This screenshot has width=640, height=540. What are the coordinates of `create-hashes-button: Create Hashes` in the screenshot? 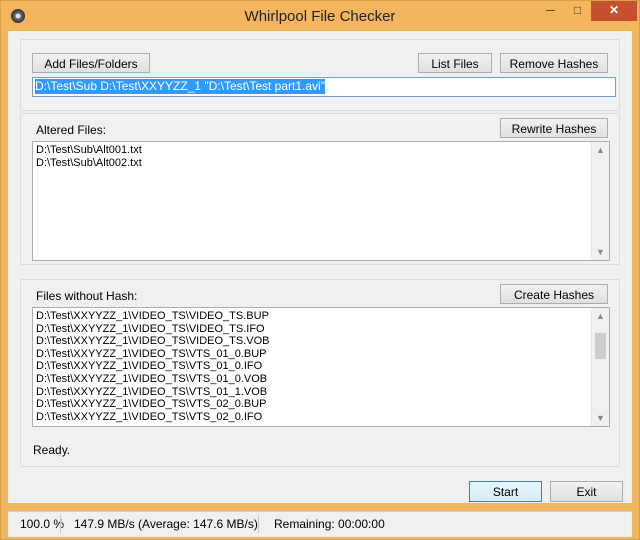 It's located at (554, 294).